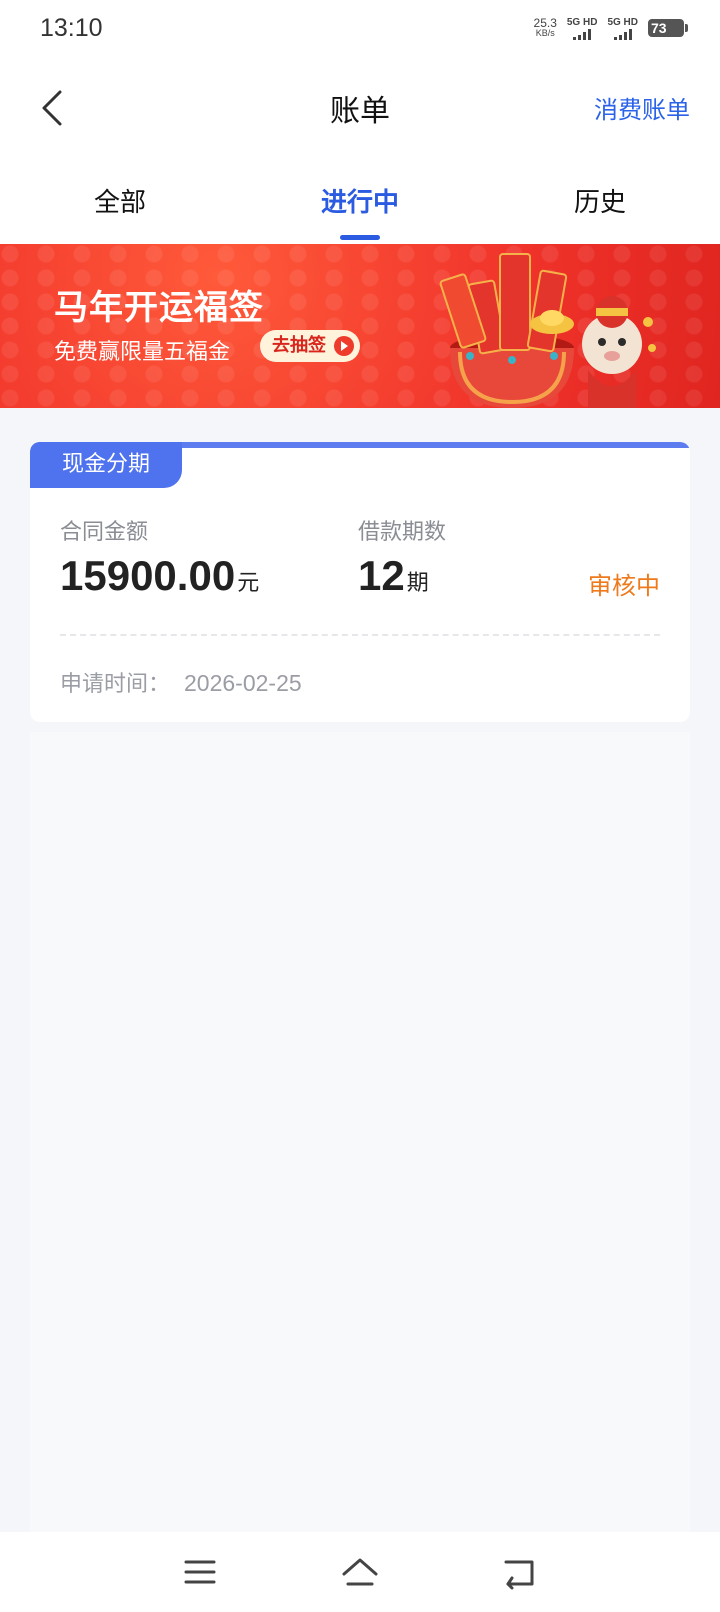  I want to click on tab-in-progress: 进行中, so click(360, 204).